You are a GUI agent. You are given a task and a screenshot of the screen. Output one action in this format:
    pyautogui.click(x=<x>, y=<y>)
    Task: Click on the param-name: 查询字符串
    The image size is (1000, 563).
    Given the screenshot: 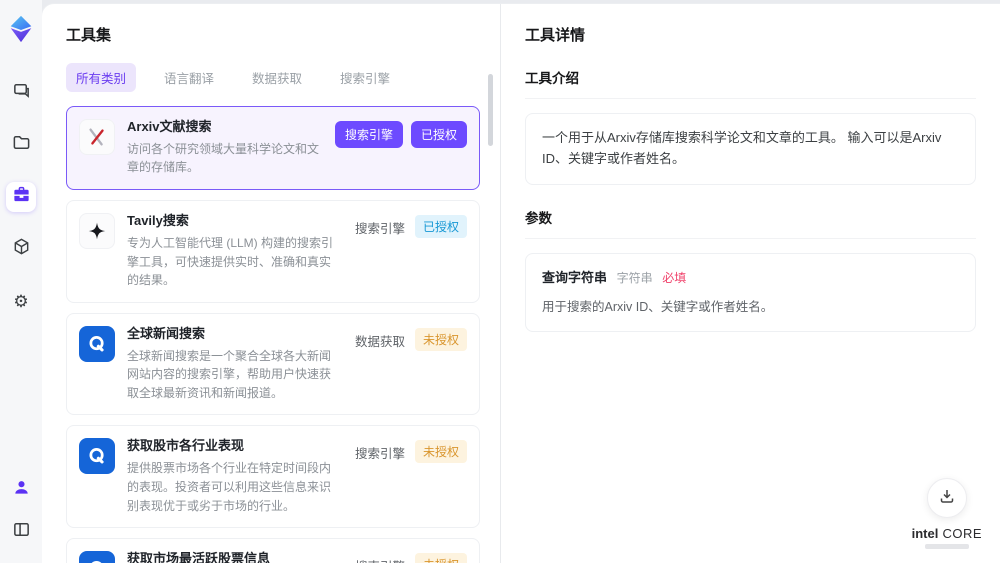 What is the action you would take?
    pyautogui.click(x=575, y=277)
    